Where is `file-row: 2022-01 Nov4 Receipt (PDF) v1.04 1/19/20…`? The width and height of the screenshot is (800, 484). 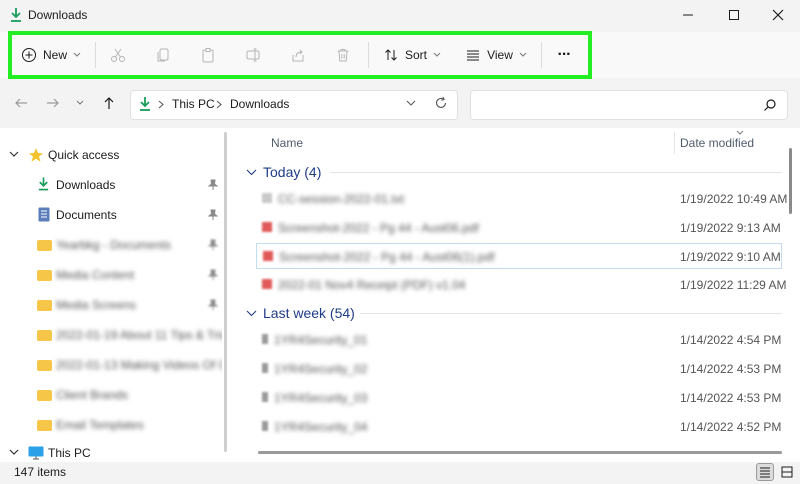
file-row: 2022-01 Nov4 Receipt (PDF) v1.04 1/19/20… is located at coordinates (521, 285).